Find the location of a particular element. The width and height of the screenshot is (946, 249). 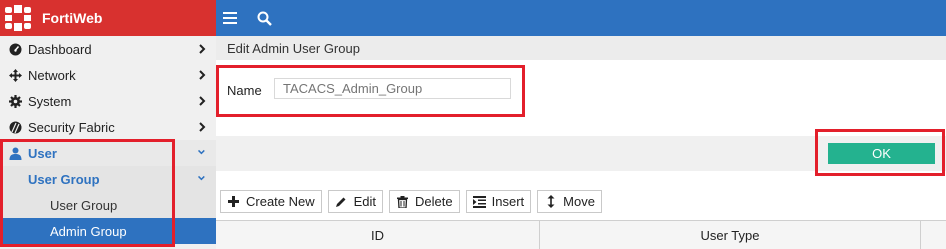

ok-bar: OK is located at coordinates (581, 153).